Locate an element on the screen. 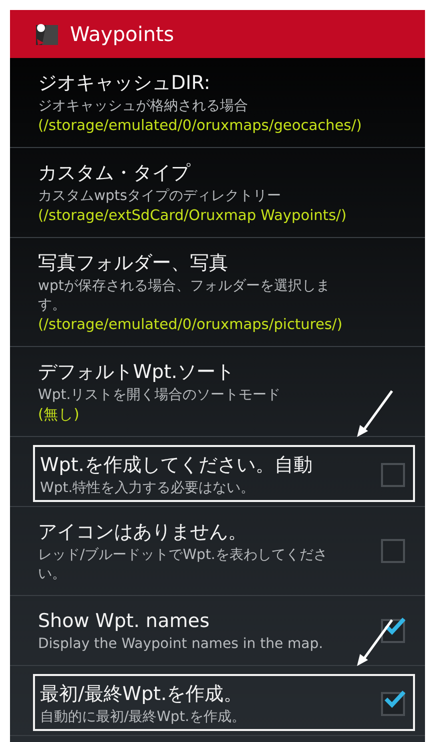  preference-row: Wpt.を作成してください。自動 Wpt.特性を入力する必要はない。 is located at coordinates (217, 472).